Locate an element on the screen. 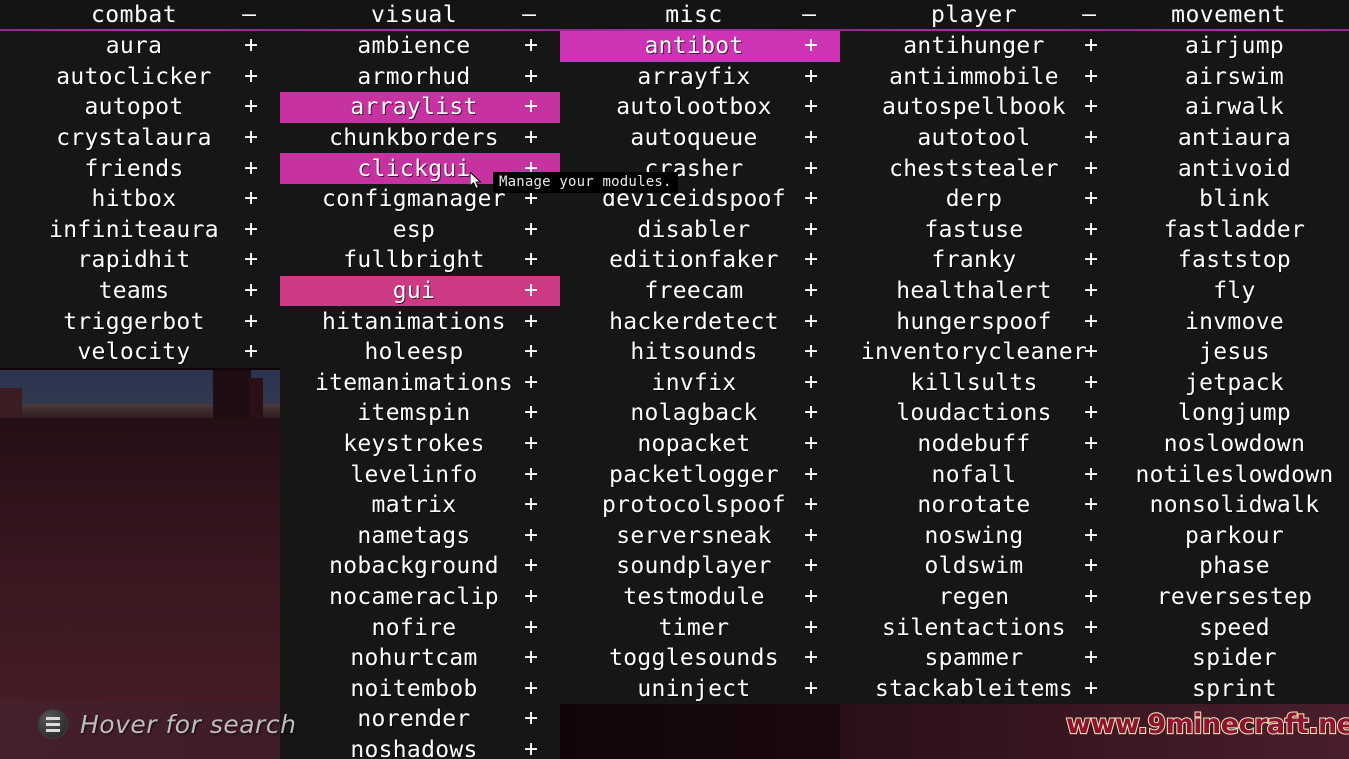 The image size is (1349, 759). module-row: nopacket + is located at coordinates (700, 444).